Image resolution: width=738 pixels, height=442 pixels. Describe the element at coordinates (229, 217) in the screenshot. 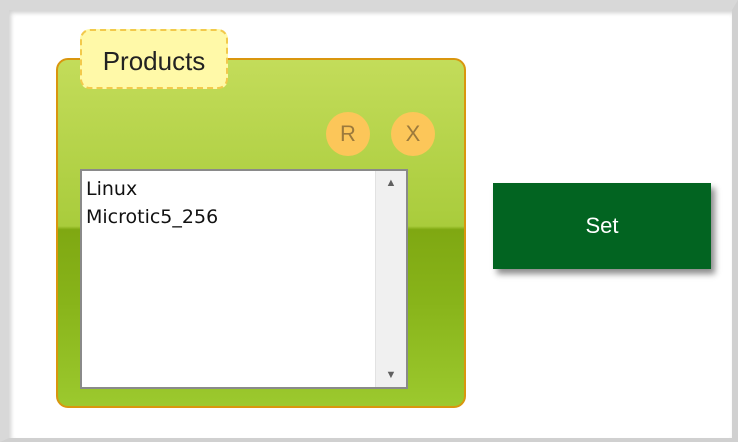

I see `list-item: Microtic5_256` at that location.